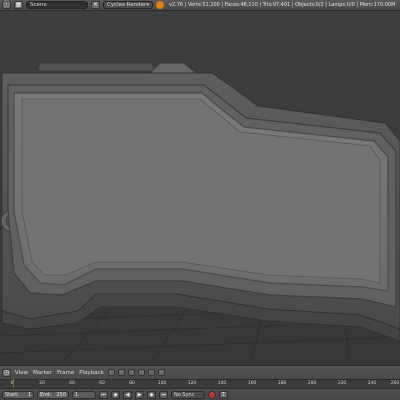  I want to click on ruler-tick: 120, so click(192, 383).